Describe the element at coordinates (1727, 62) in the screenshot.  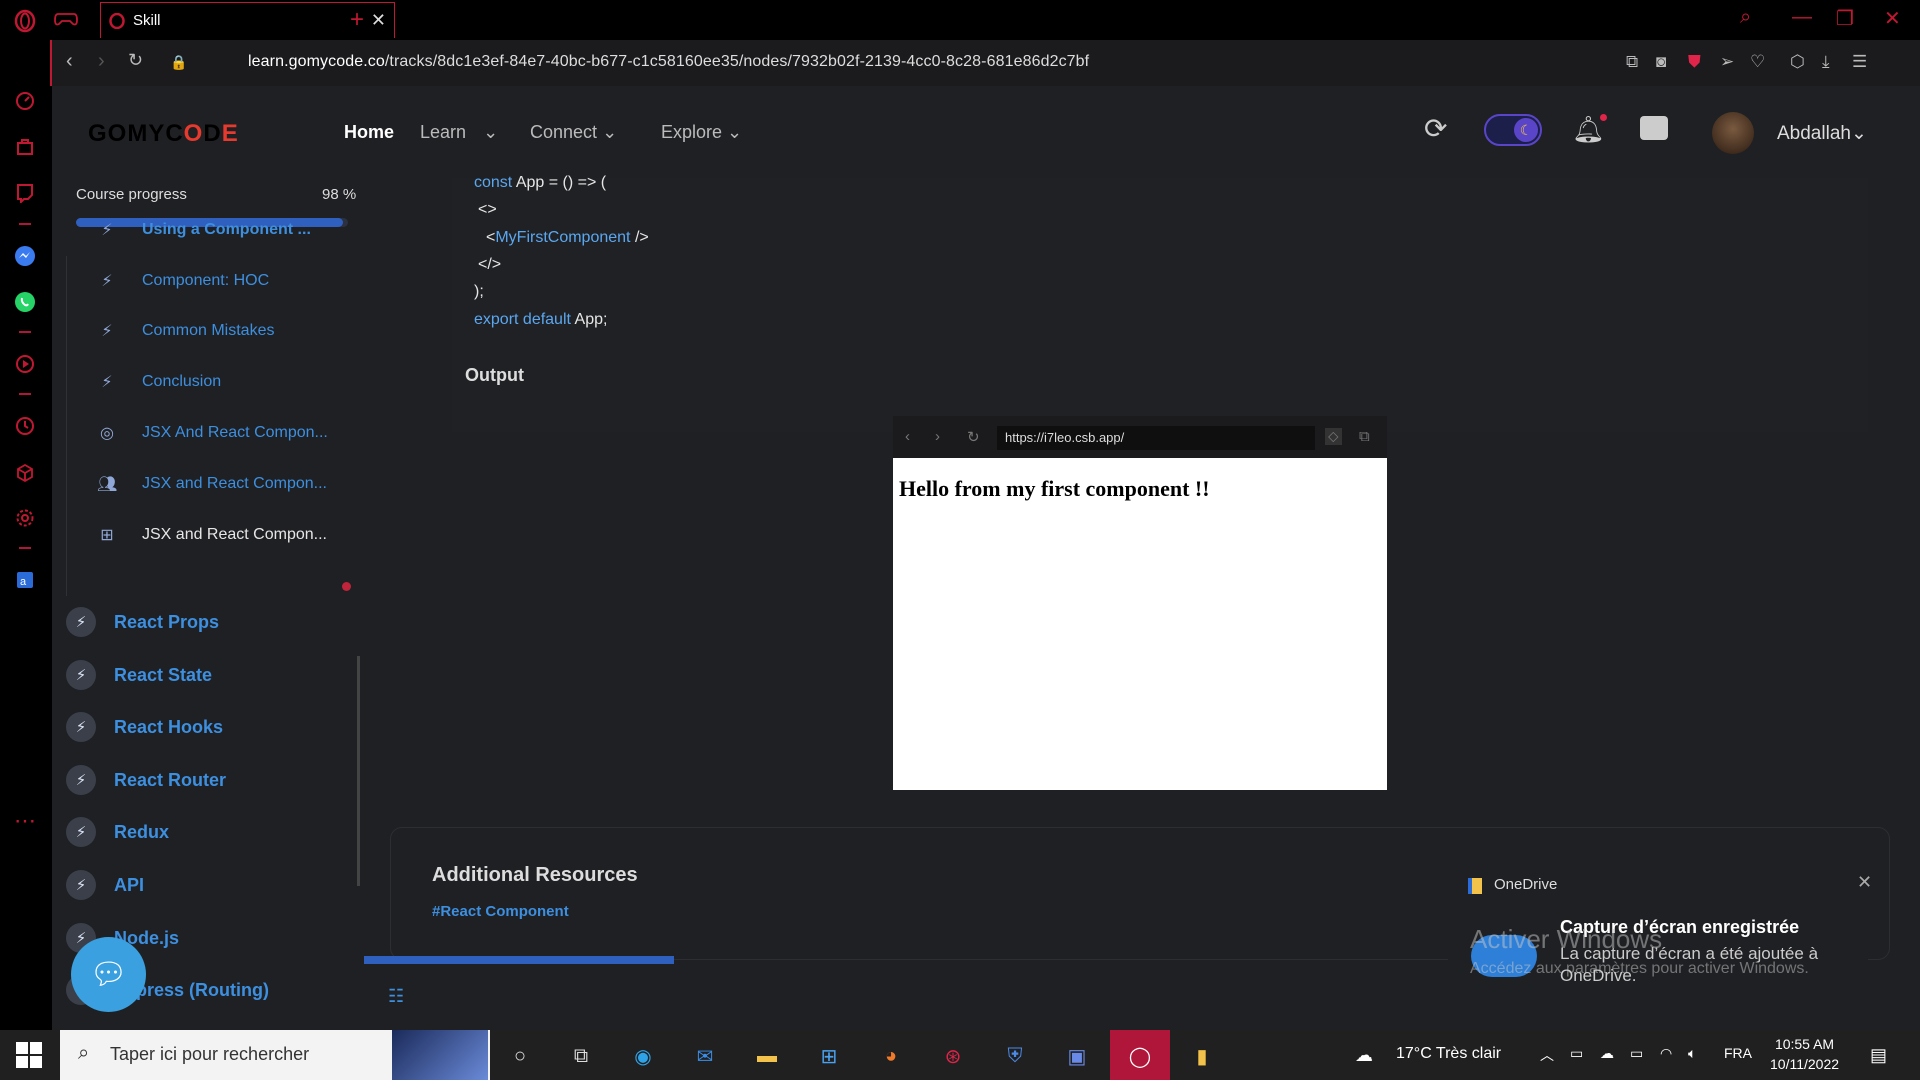
I see `send-icon: ➢` at that location.